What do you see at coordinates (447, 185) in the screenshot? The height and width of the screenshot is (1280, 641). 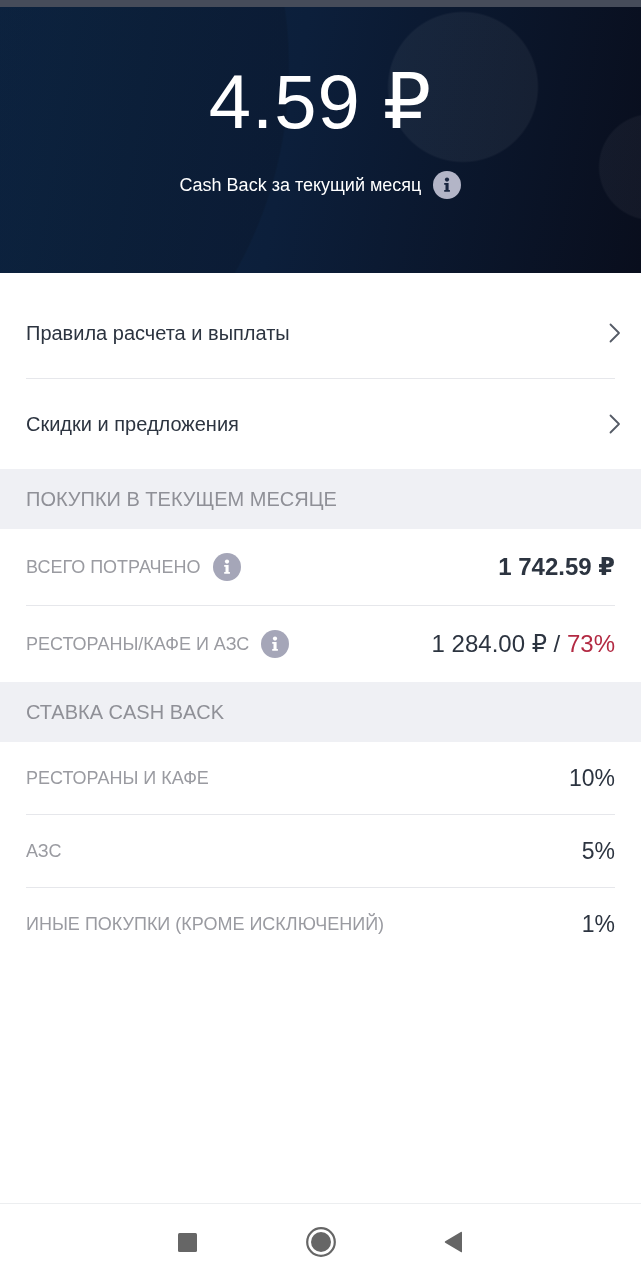 I see `info-icon` at bounding box center [447, 185].